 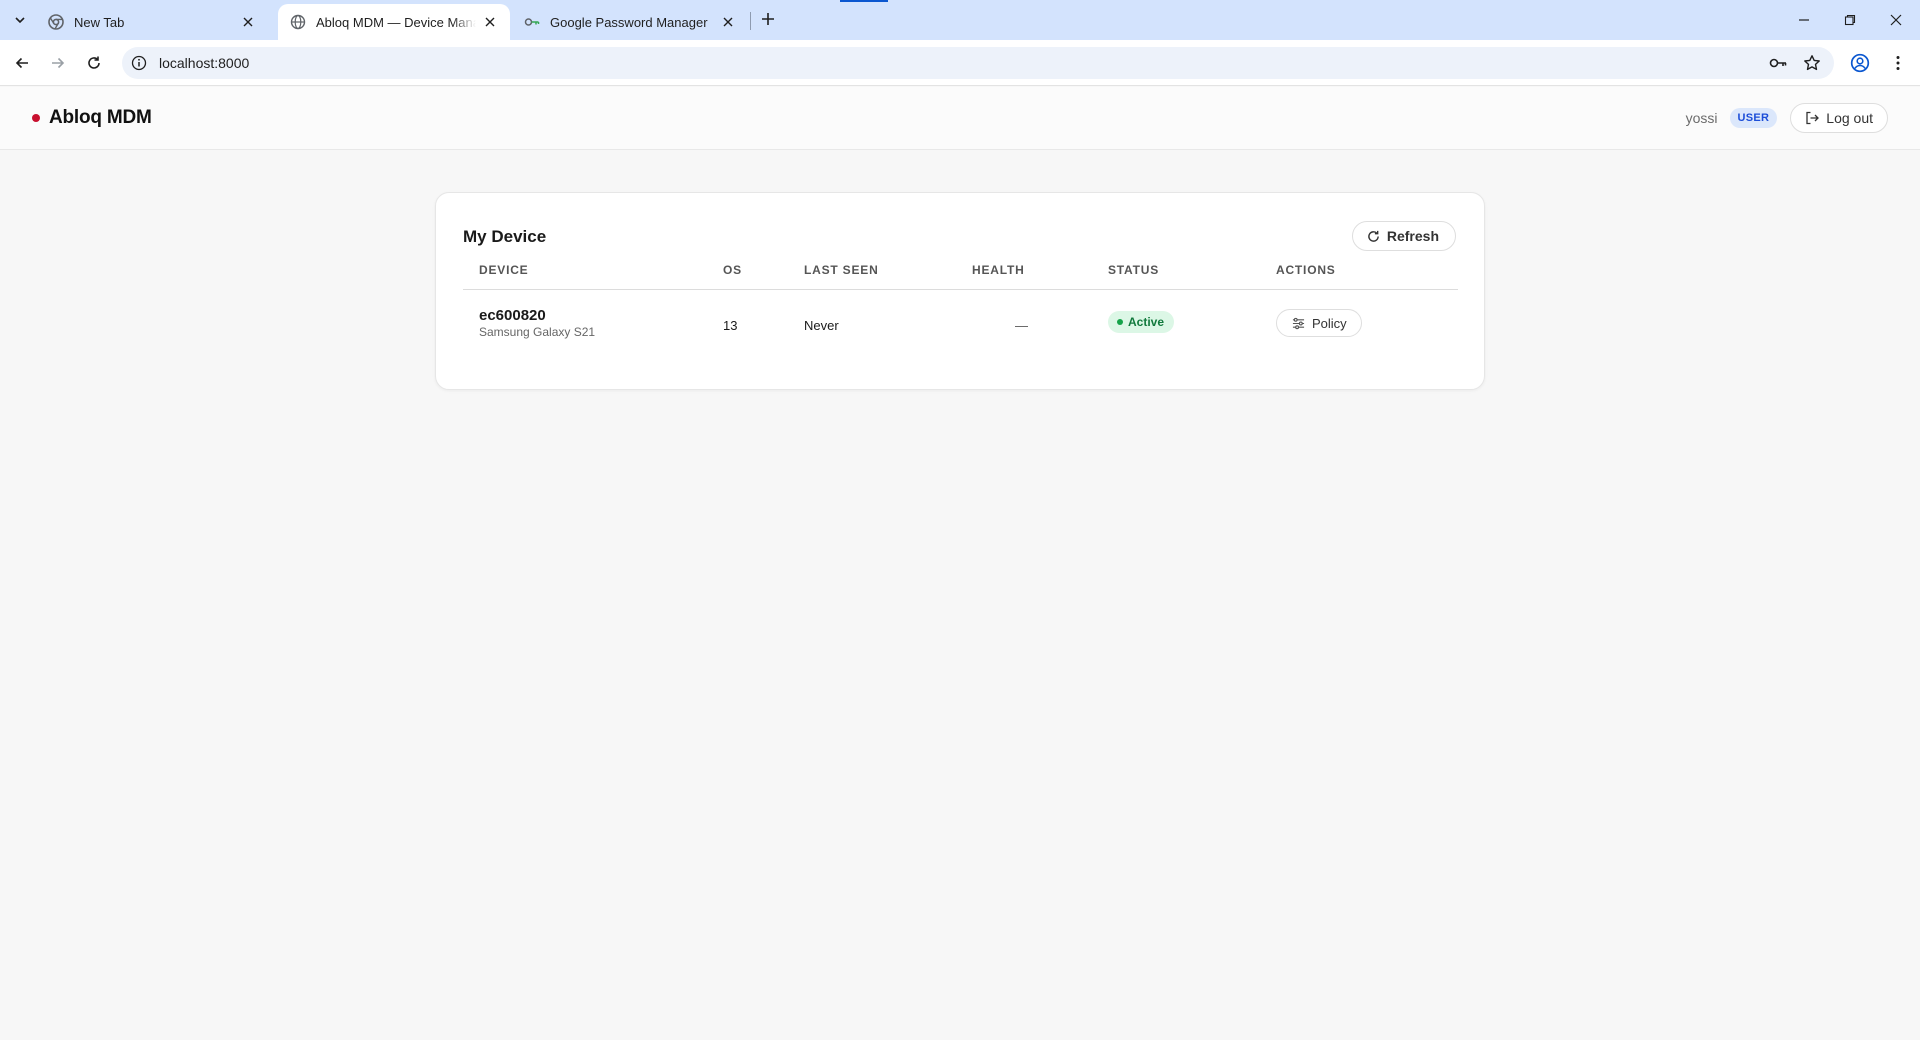 I want to click on policy-label: Policy, so click(x=1329, y=323).